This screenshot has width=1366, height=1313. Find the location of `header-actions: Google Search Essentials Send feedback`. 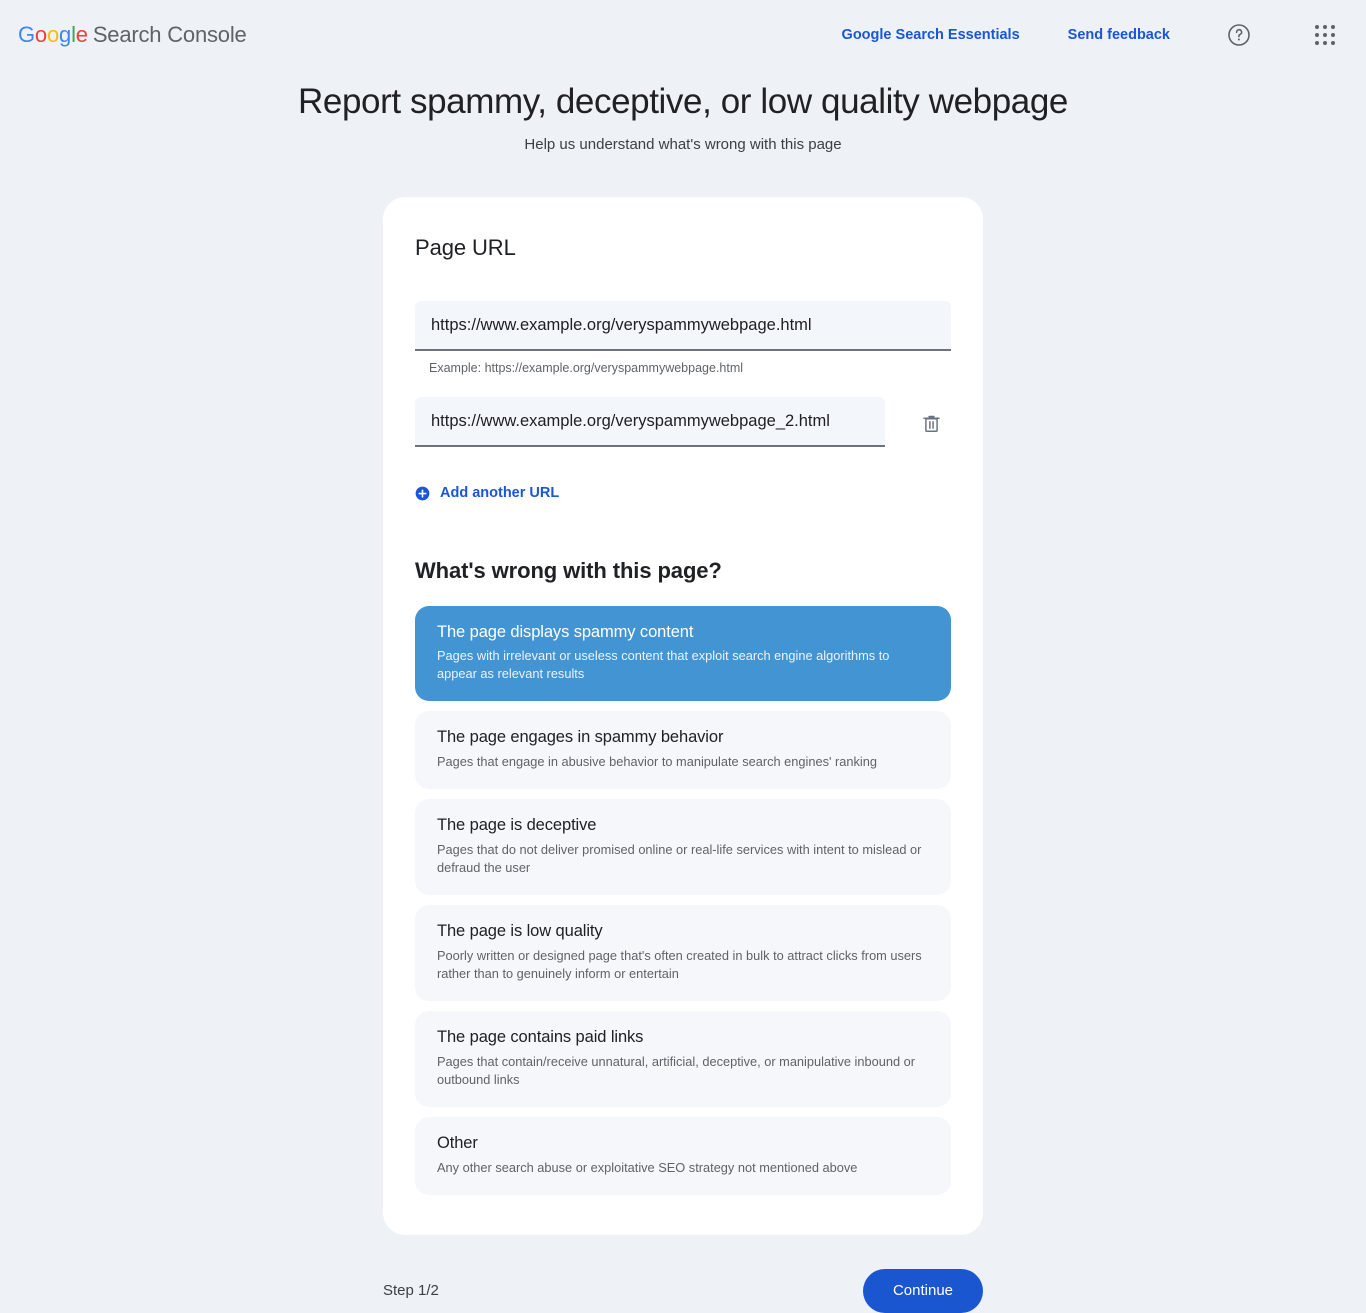

header-actions: Google Search Essentials Send feedback is located at coordinates (1069, 35).